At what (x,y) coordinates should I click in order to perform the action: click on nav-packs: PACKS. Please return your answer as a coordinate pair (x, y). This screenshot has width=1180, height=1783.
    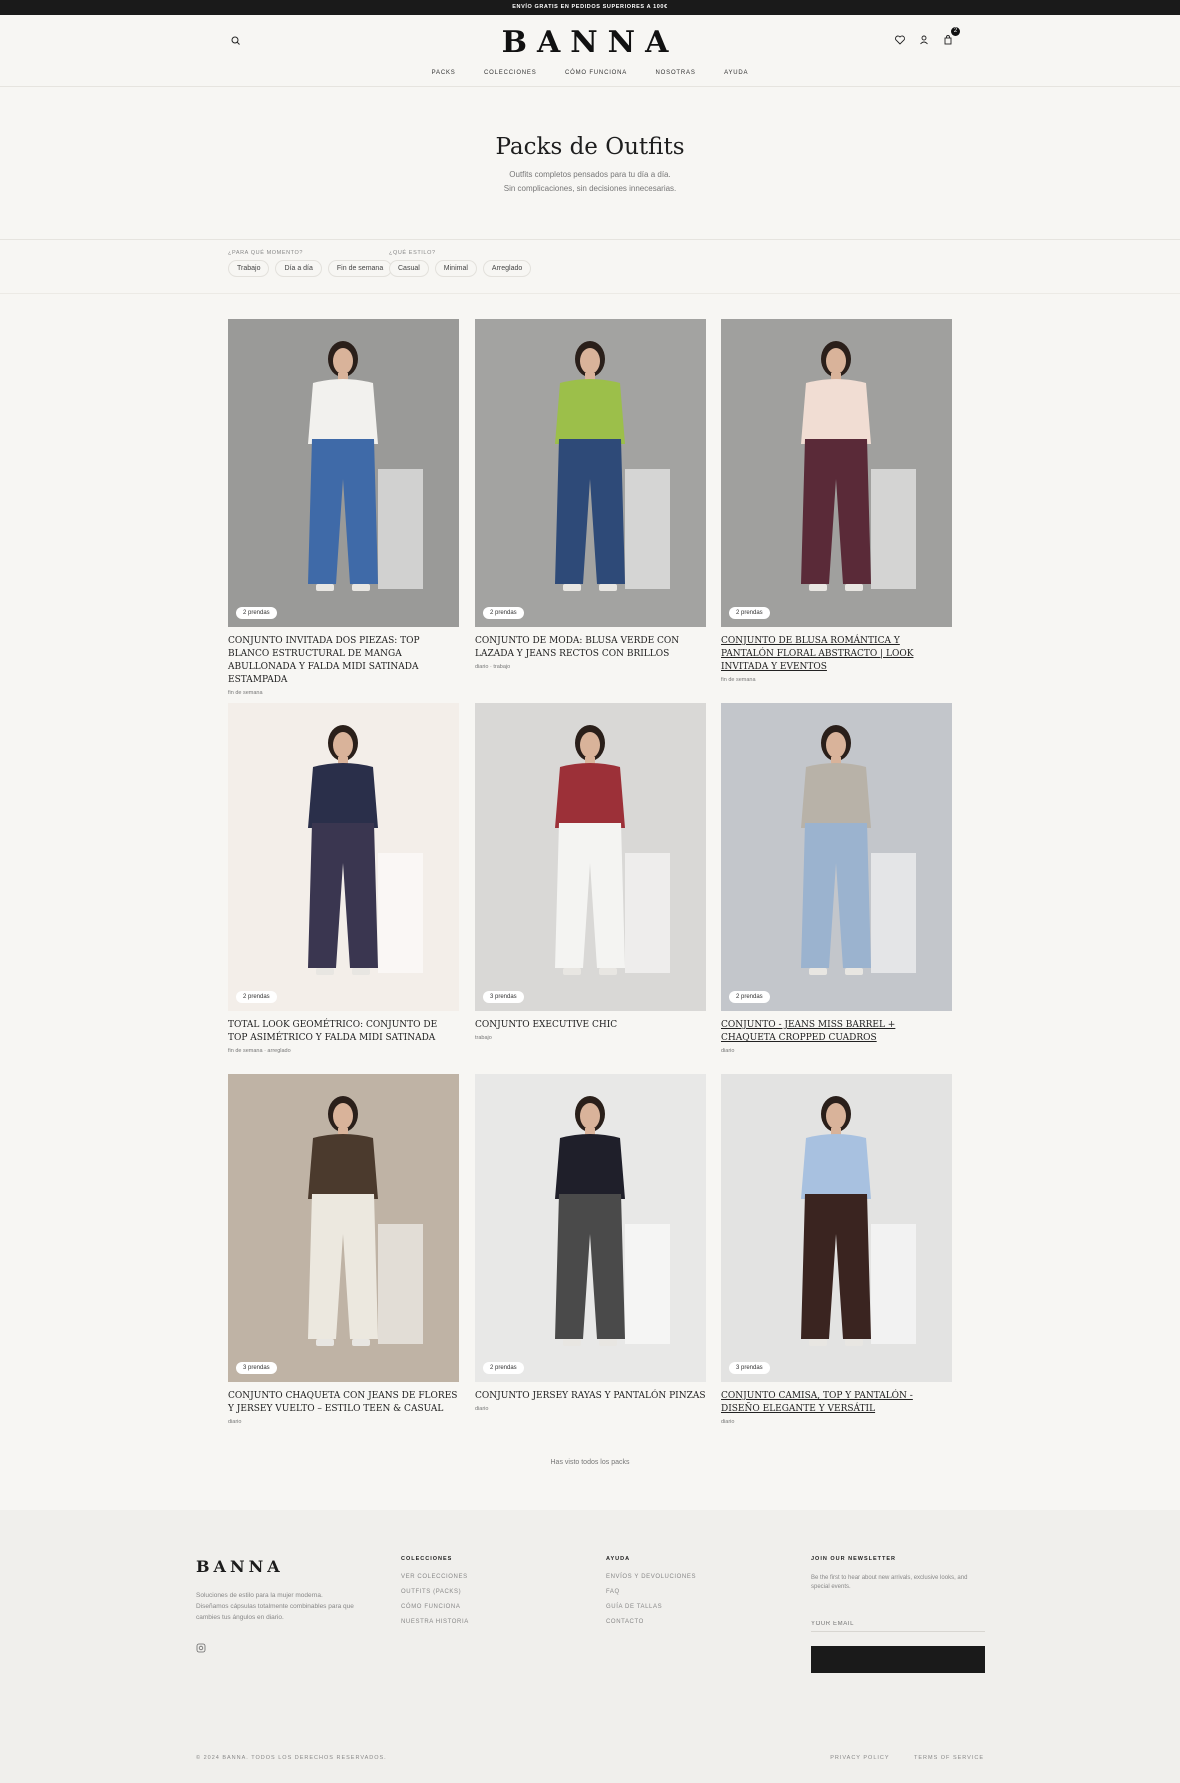
    Looking at the image, I should click on (444, 73).